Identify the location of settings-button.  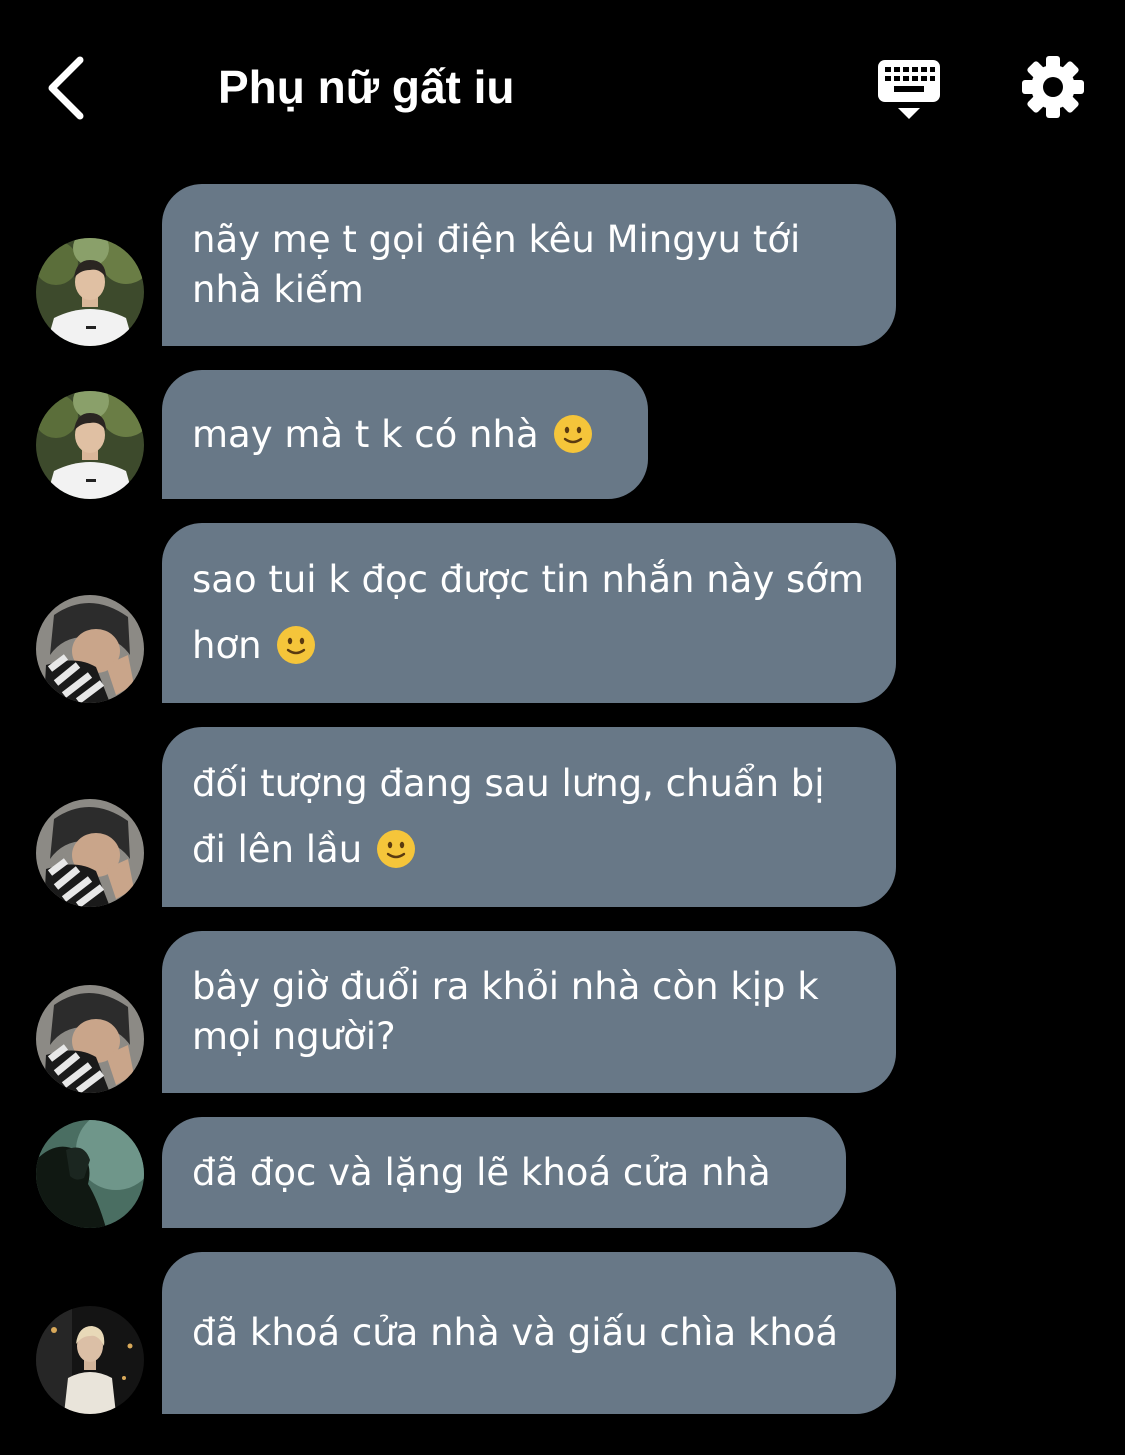
(1053, 87).